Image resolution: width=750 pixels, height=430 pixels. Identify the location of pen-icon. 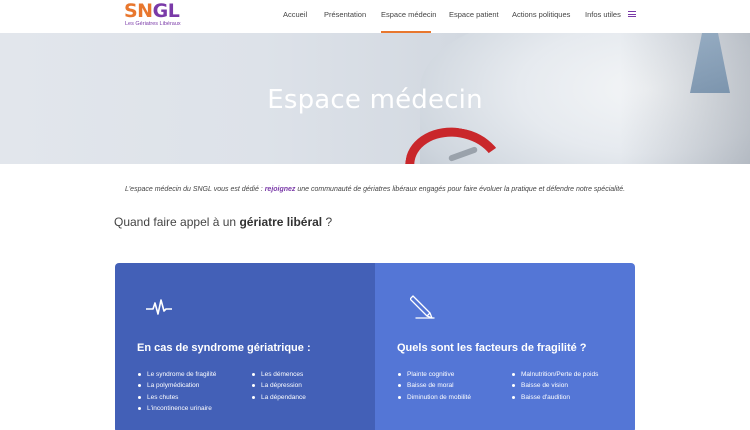
(422, 307).